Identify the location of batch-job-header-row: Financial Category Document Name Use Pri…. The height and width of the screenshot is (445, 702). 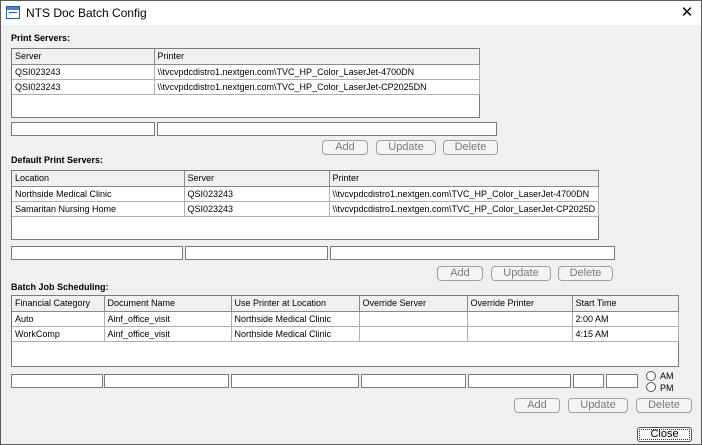
(345, 304).